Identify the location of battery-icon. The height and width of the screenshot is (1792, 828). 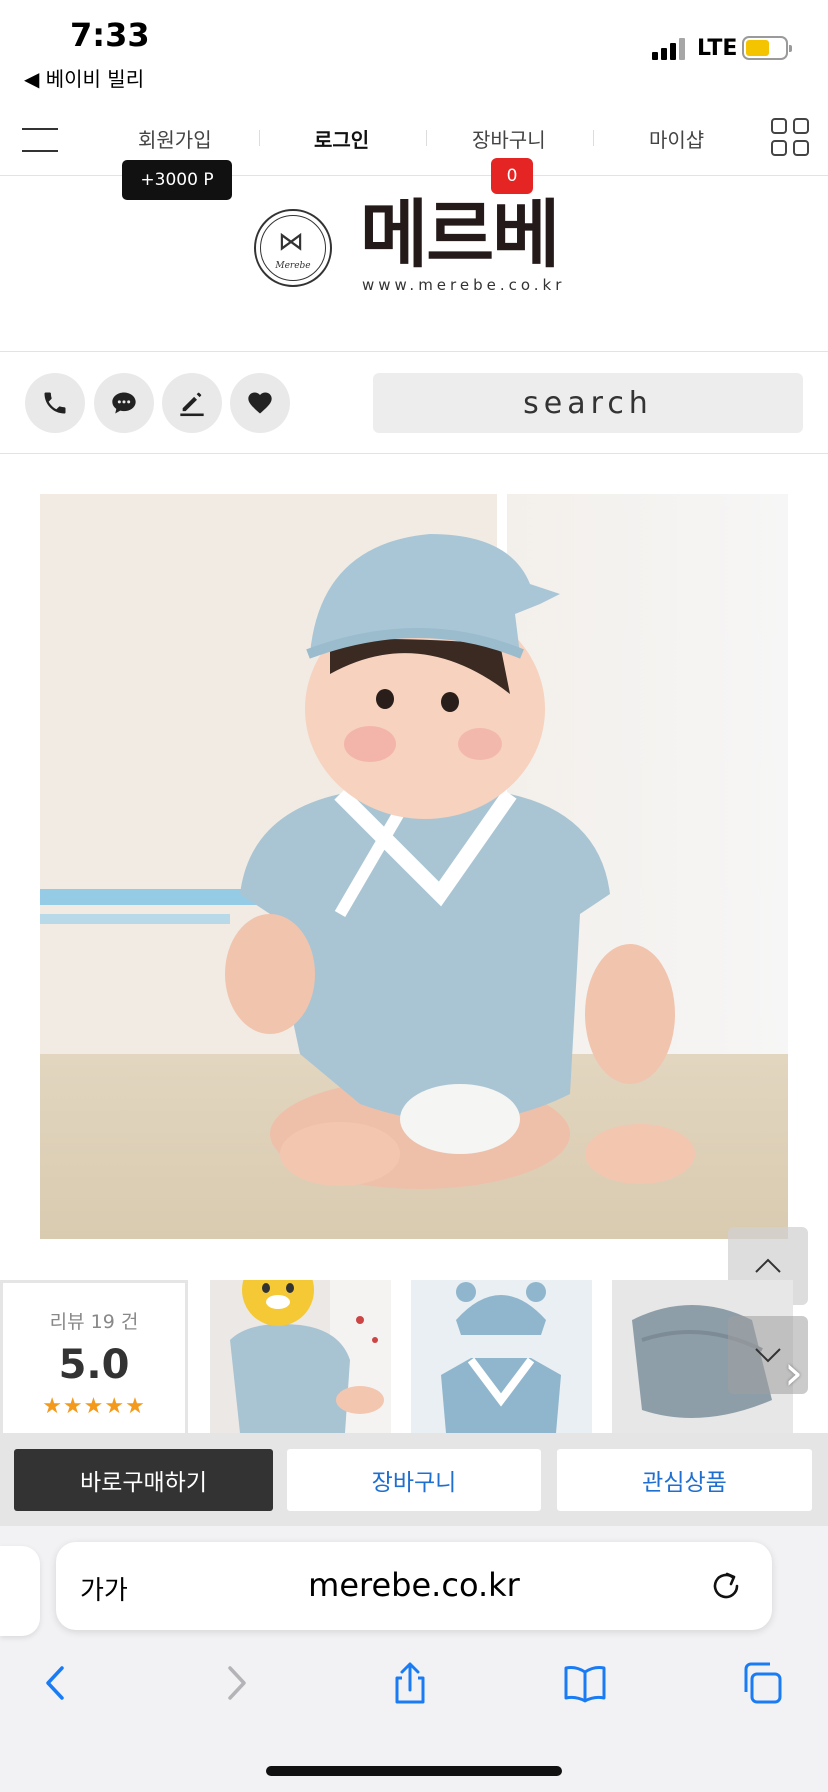
(767, 48).